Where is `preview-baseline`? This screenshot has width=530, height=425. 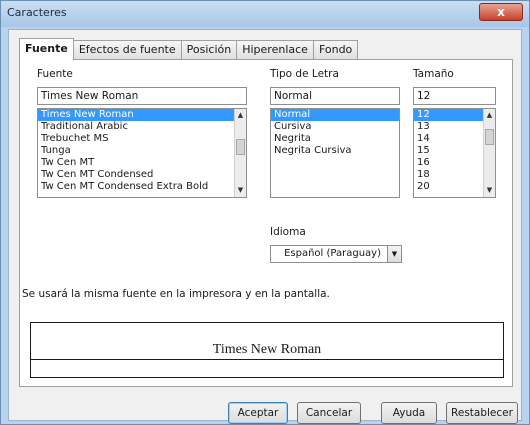 preview-baseline is located at coordinates (267, 359).